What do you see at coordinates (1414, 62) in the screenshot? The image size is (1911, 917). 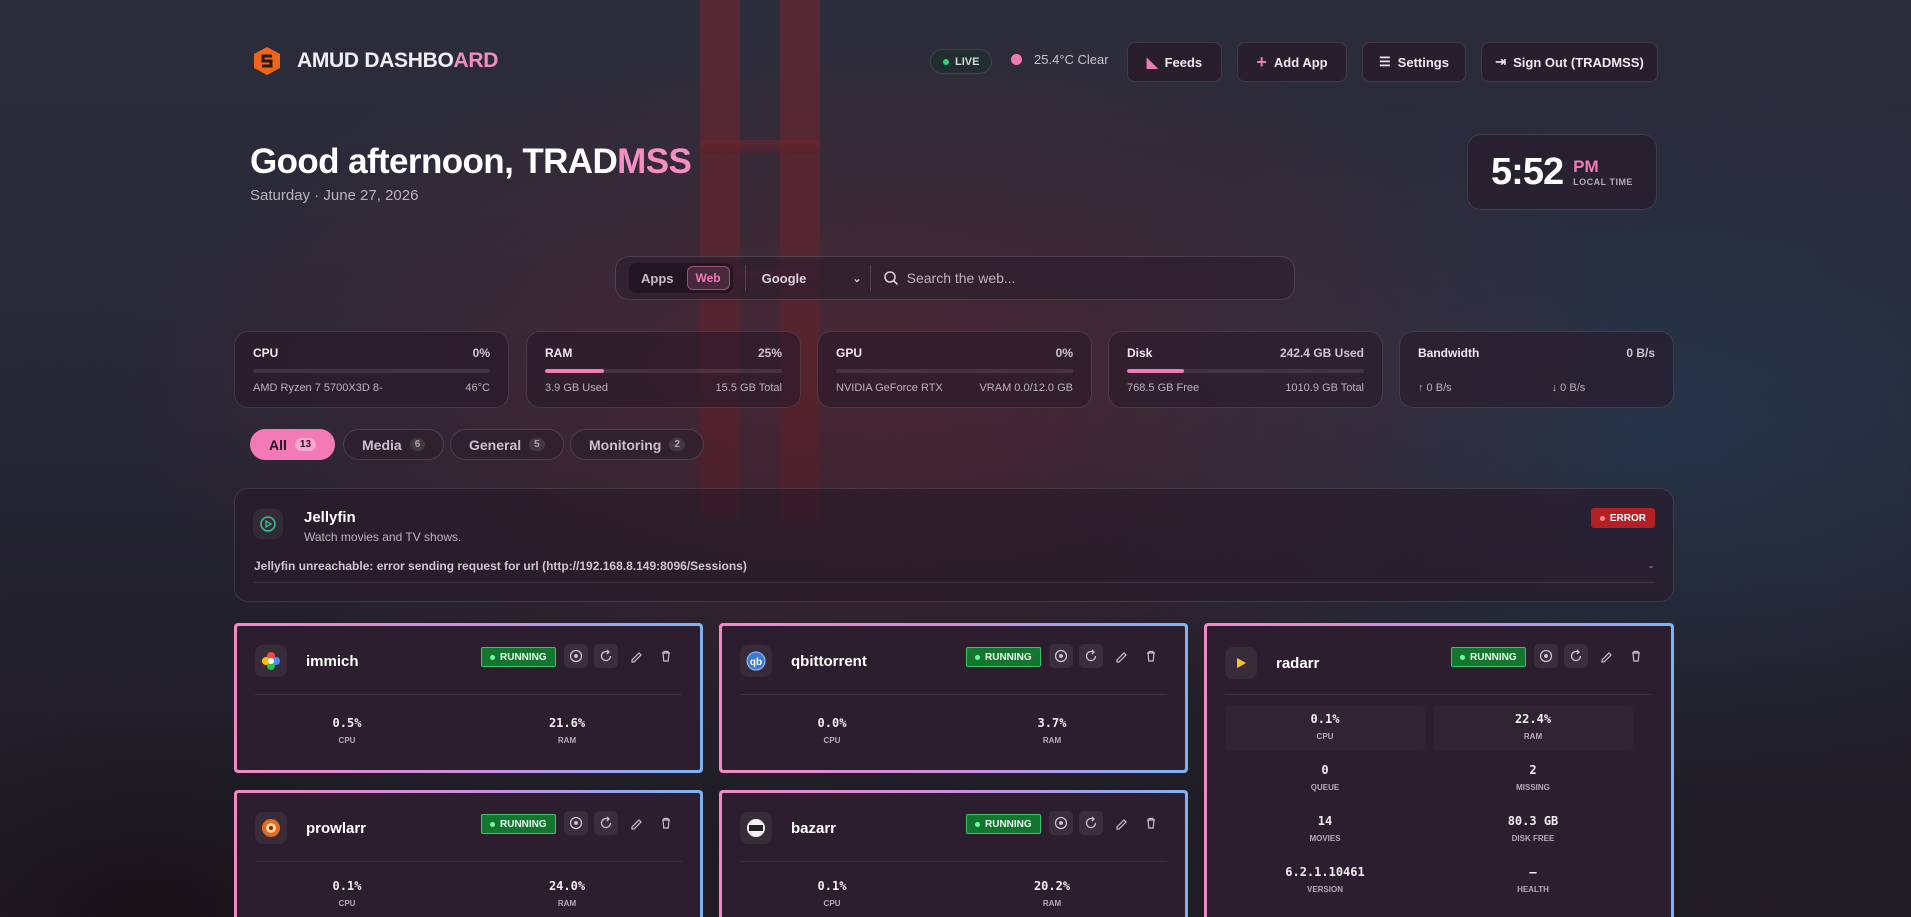 I see `settings-button: ☰ Settings` at bounding box center [1414, 62].